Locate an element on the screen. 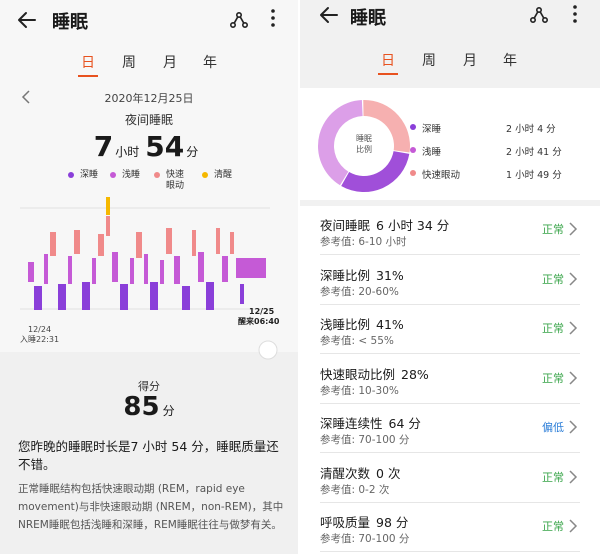  metric-row-light-ratio: 浅睡比例 41% 参考值: < 55% 正常 is located at coordinates (450, 329).